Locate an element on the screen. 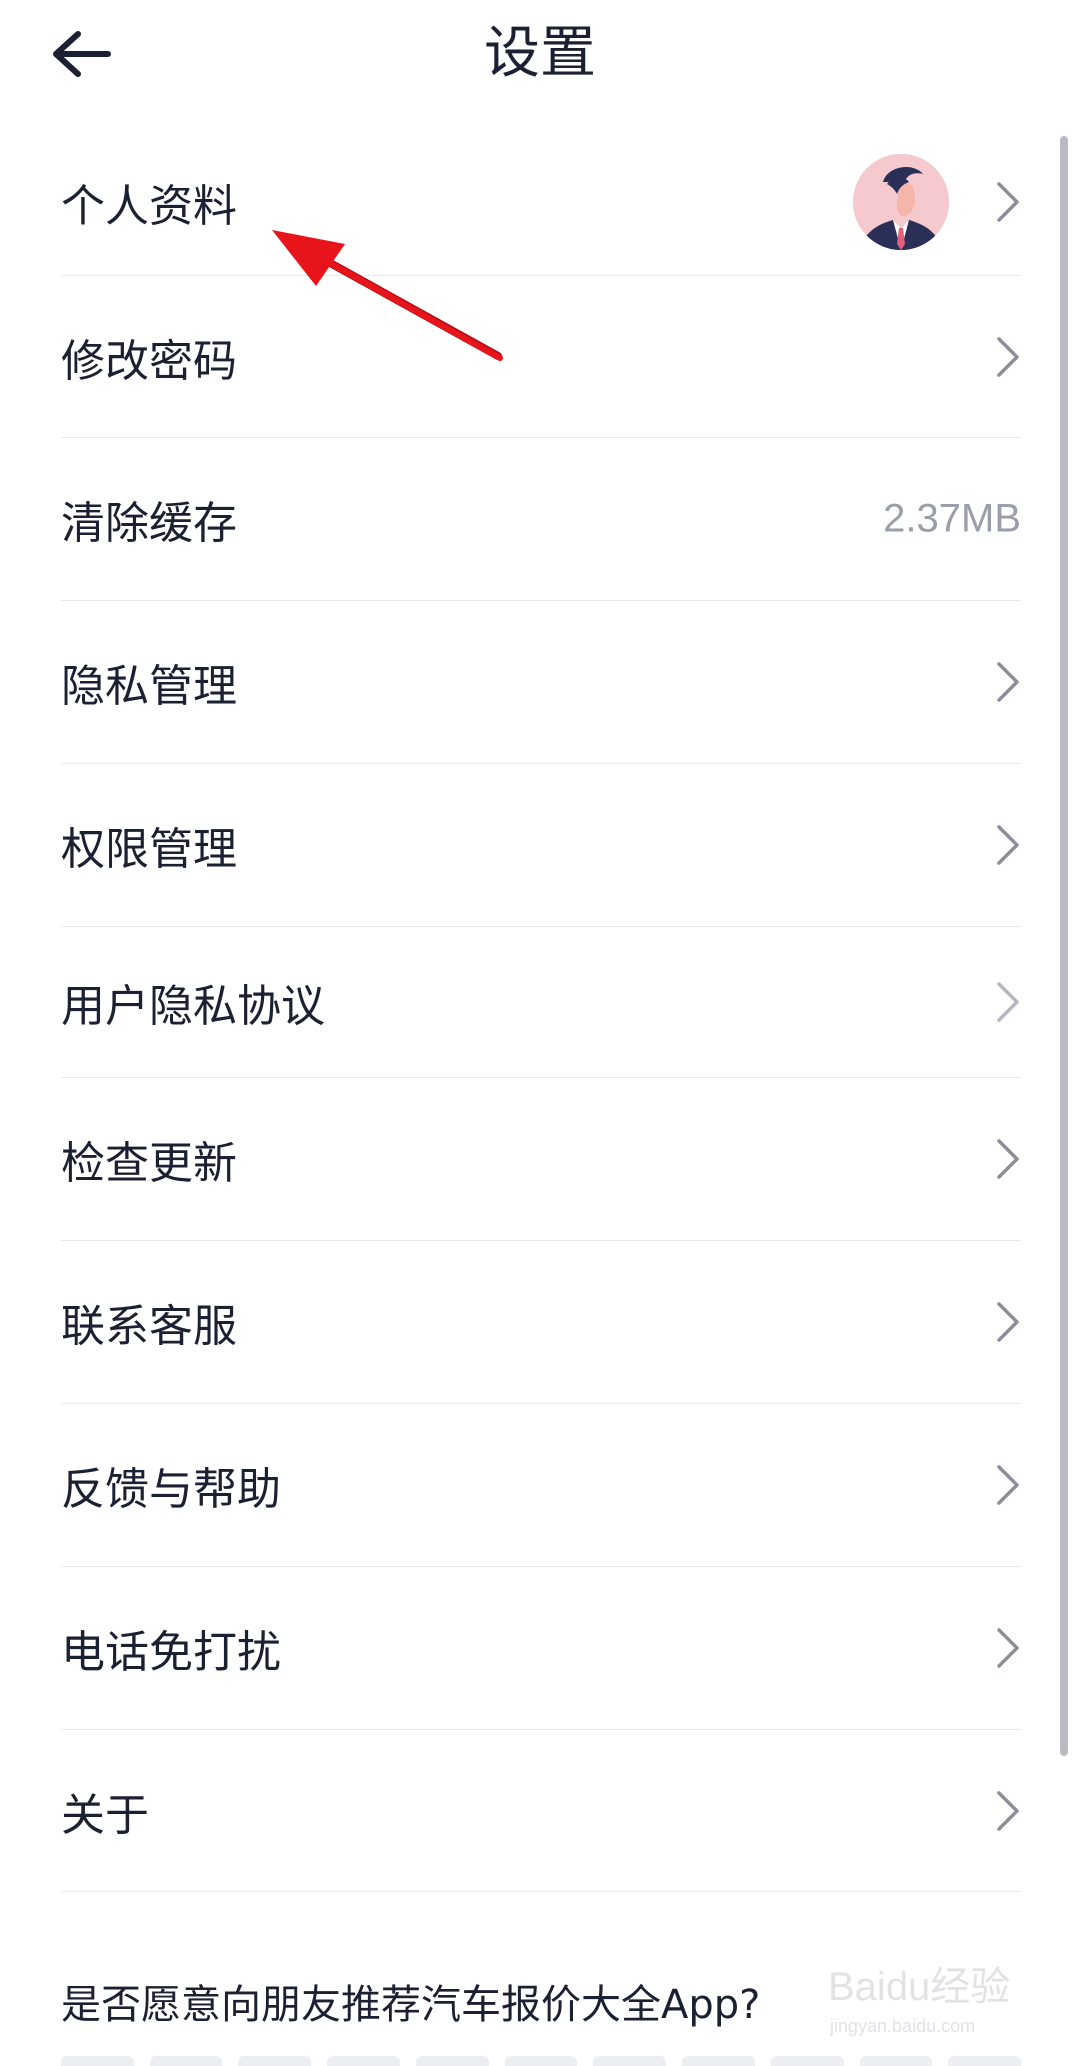 This screenshot has width=1080, height=2066. watermark-url: jingyan.baidu.com is located at coordinates (902, 2026).